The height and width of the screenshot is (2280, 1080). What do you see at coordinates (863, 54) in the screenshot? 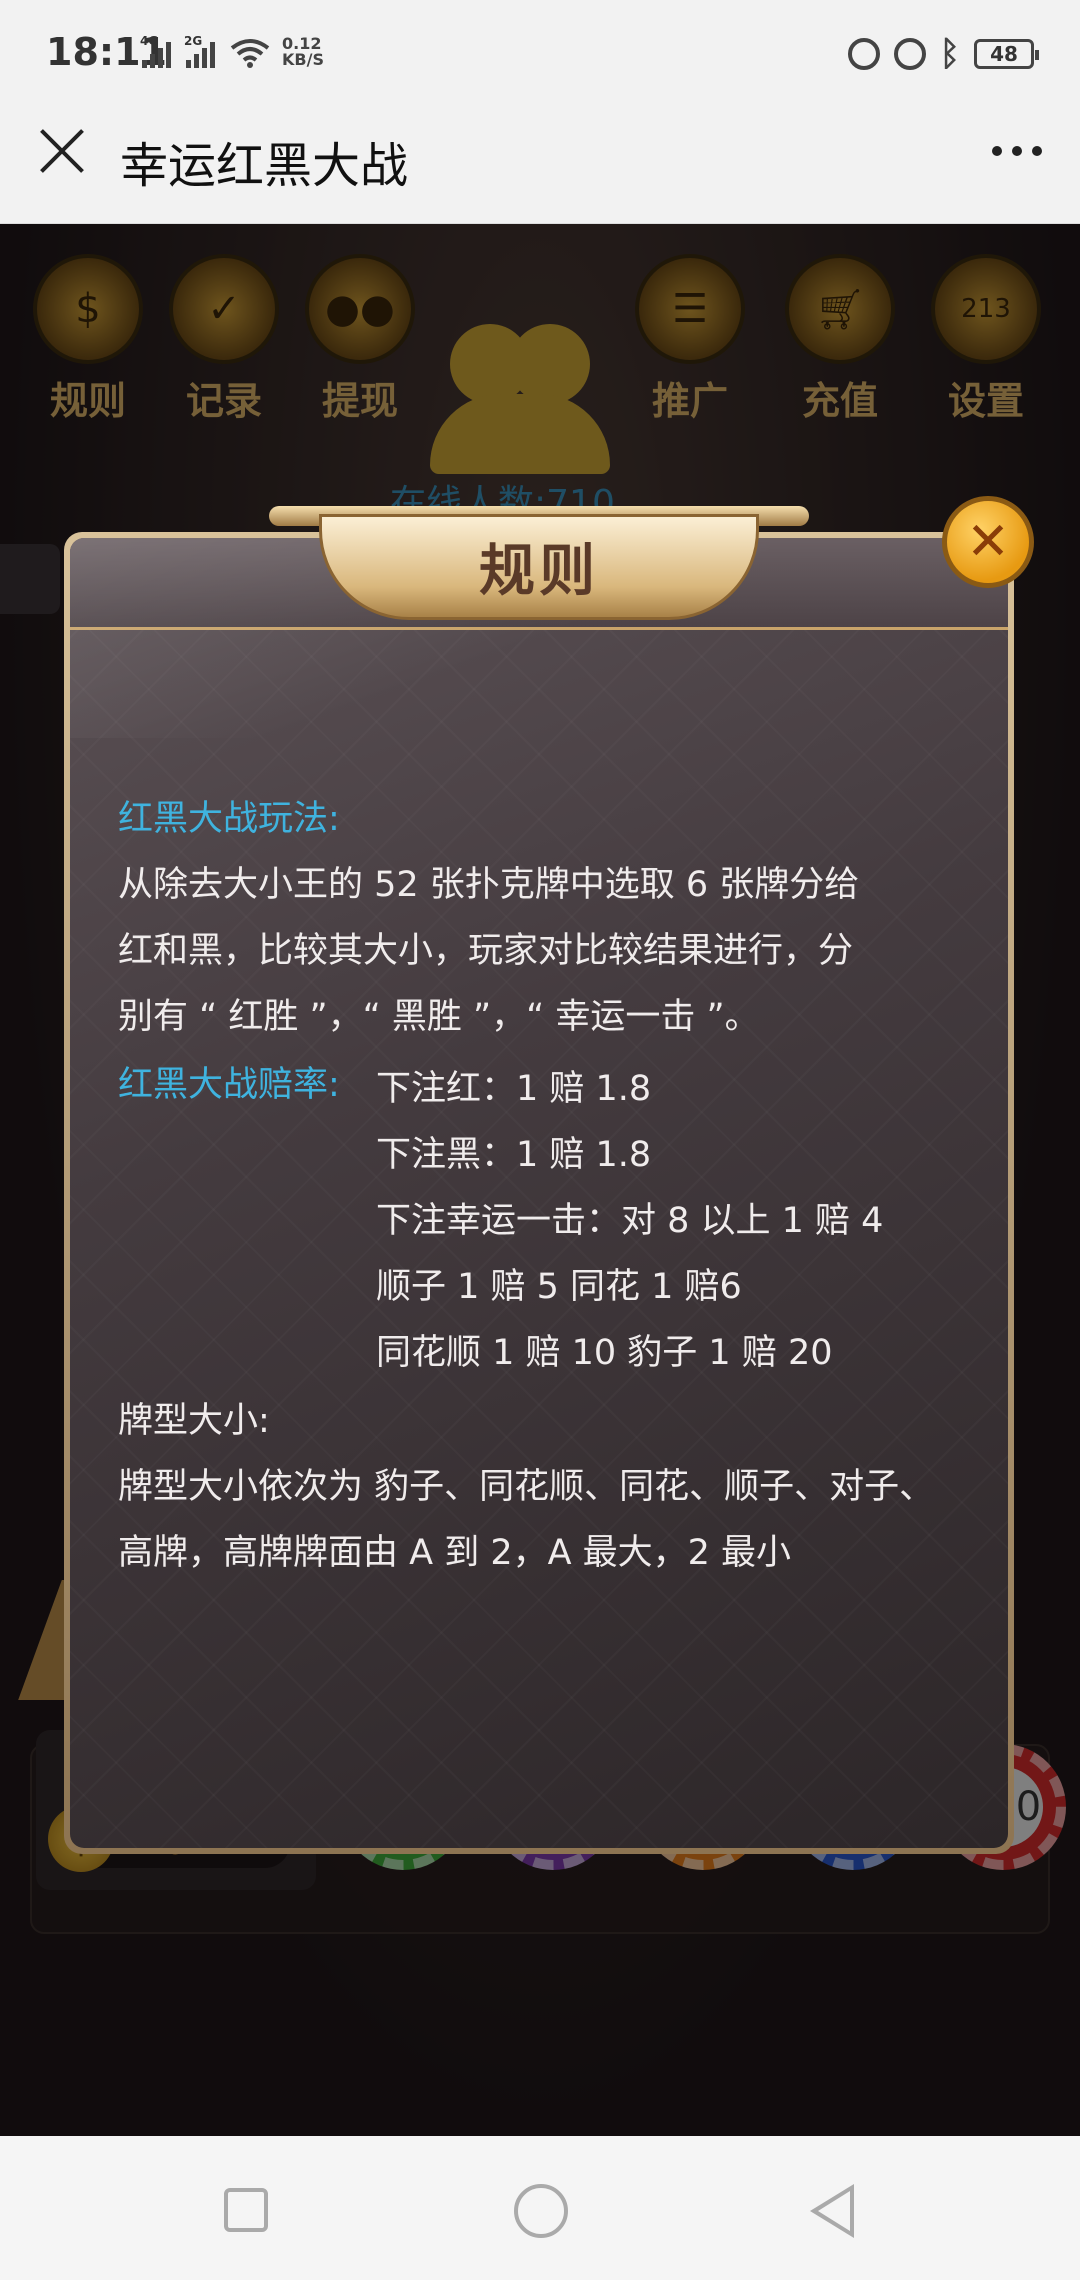
I see `lock-rotation-icon` at bounding box center [863, 54].